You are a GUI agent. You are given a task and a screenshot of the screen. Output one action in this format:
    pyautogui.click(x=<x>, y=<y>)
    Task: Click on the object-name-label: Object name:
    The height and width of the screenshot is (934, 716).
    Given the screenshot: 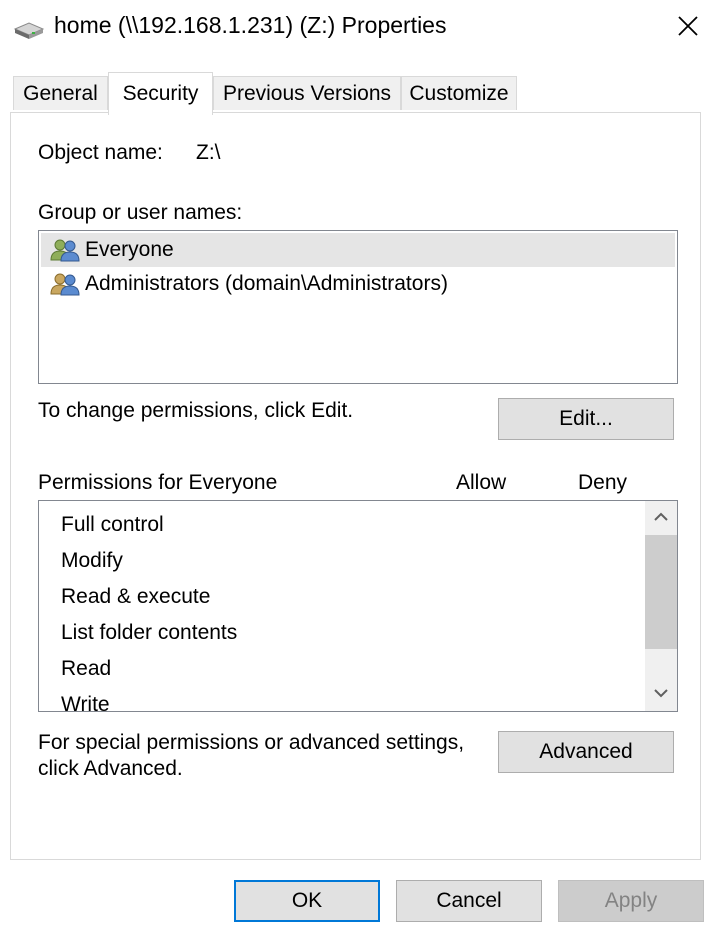 What is the action you would take?
    pyautogui.click(x=100, y=152)
    